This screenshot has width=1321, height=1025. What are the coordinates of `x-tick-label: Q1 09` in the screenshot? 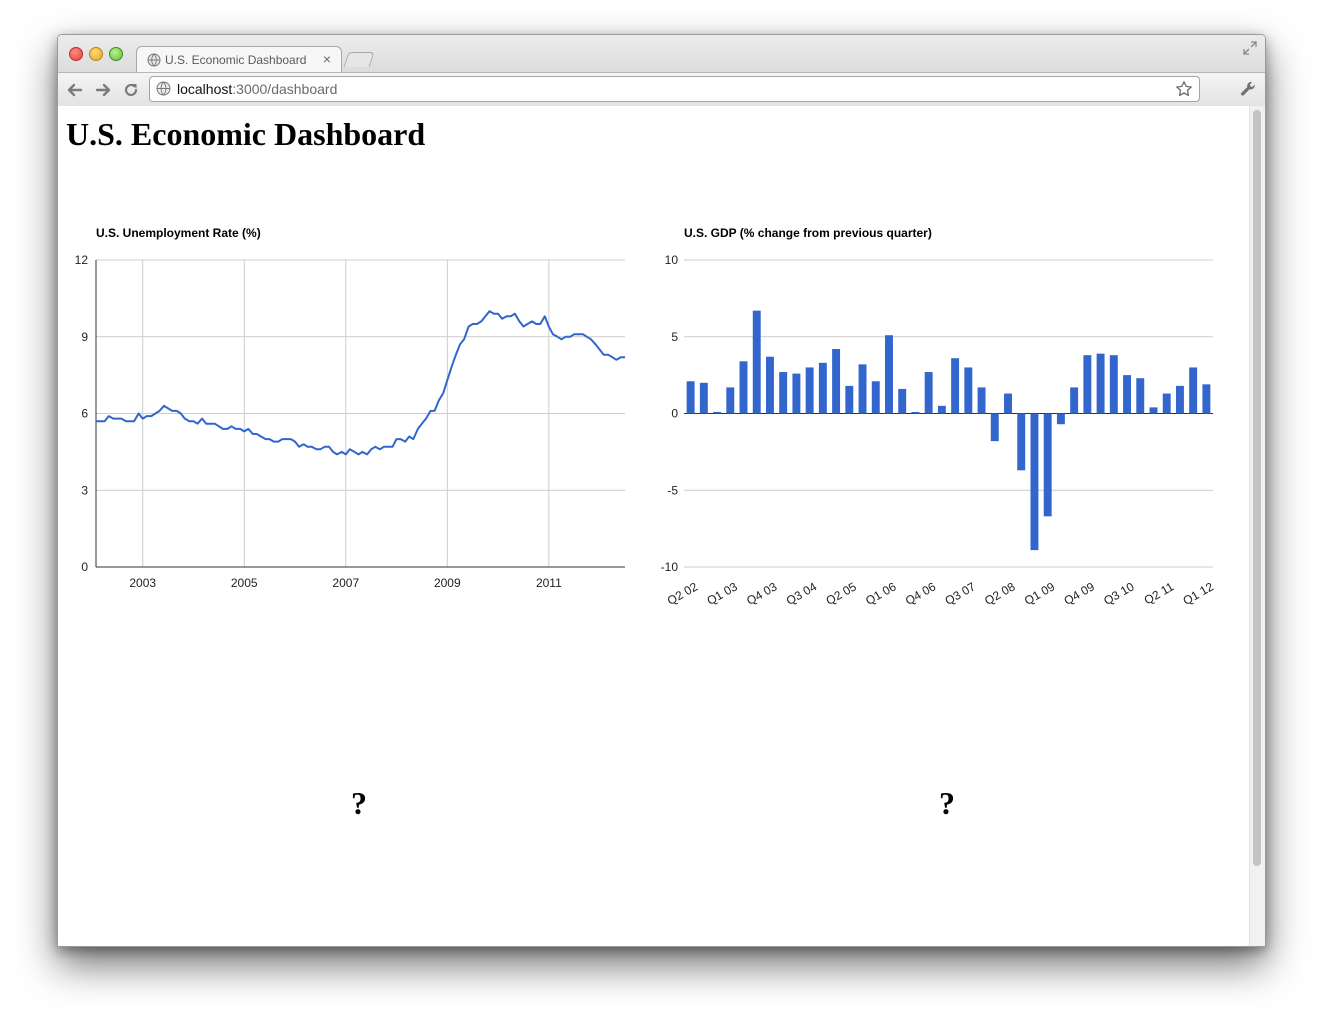 It's located at (1040, 593).